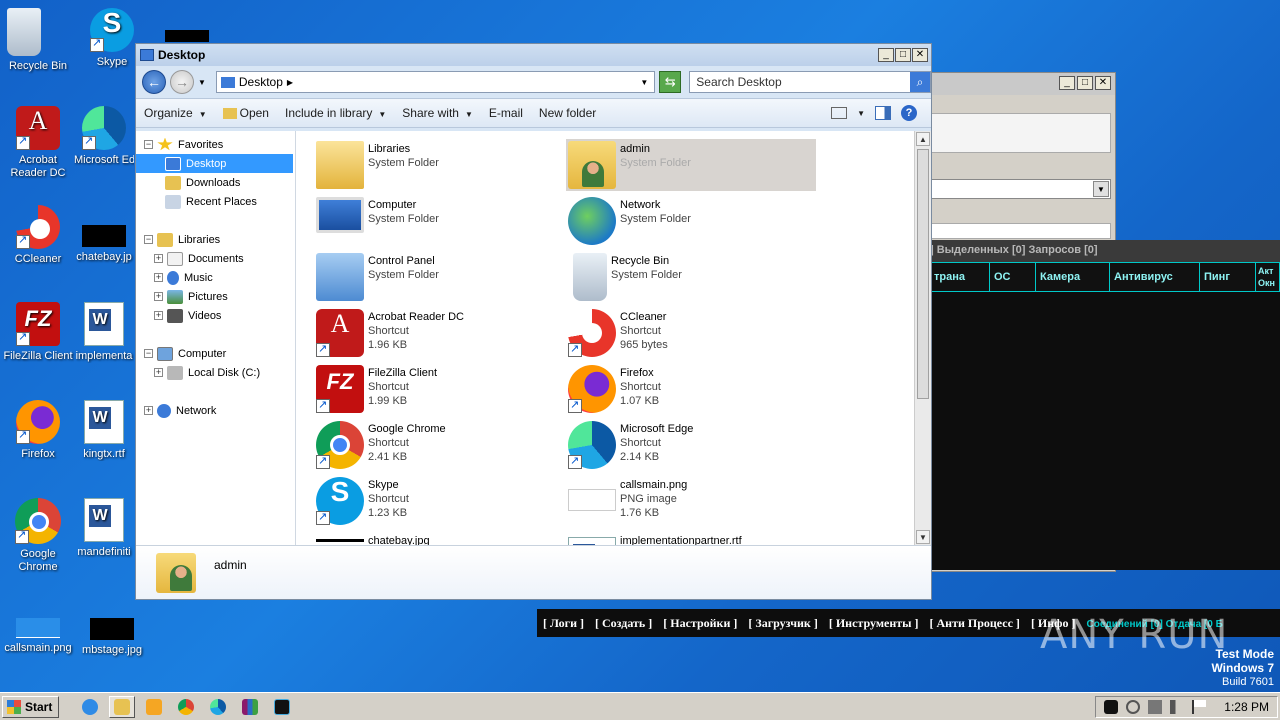 The image size is (1280, 720). What do you see at coordinates (38, 536) in the screenshot?
I see `desktop-icon-chrome: Google Chrome` at bounding box center [38, 536].